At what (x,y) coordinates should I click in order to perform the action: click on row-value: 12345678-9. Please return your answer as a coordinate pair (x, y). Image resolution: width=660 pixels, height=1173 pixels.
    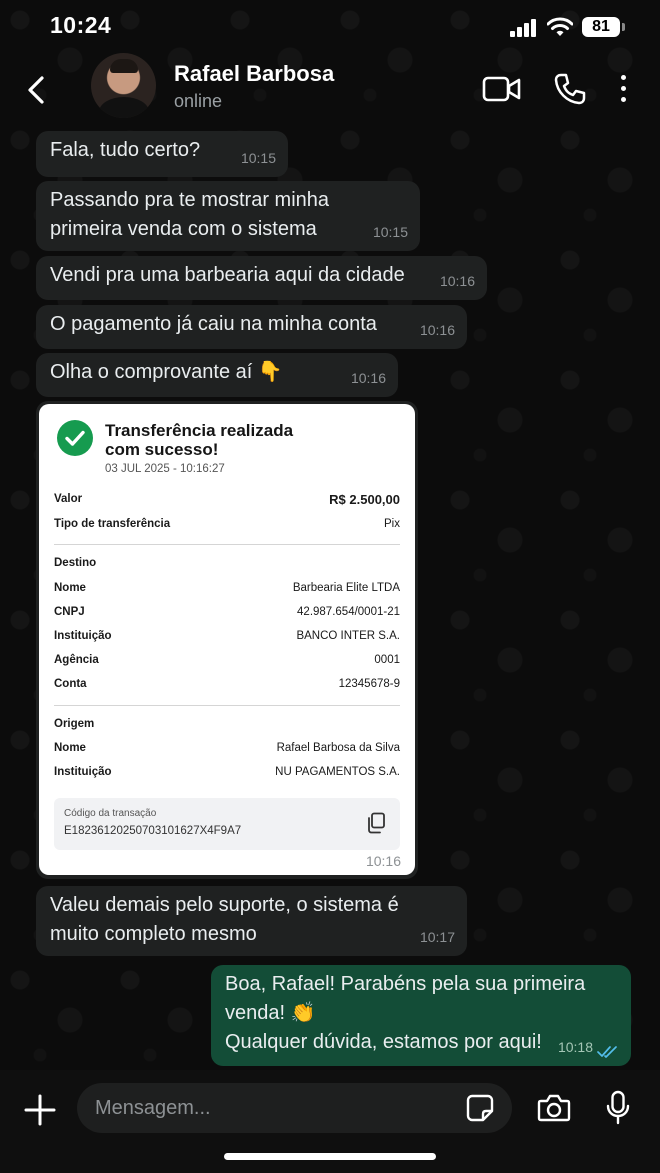
    Looking at the image, I should click on (369, 684).